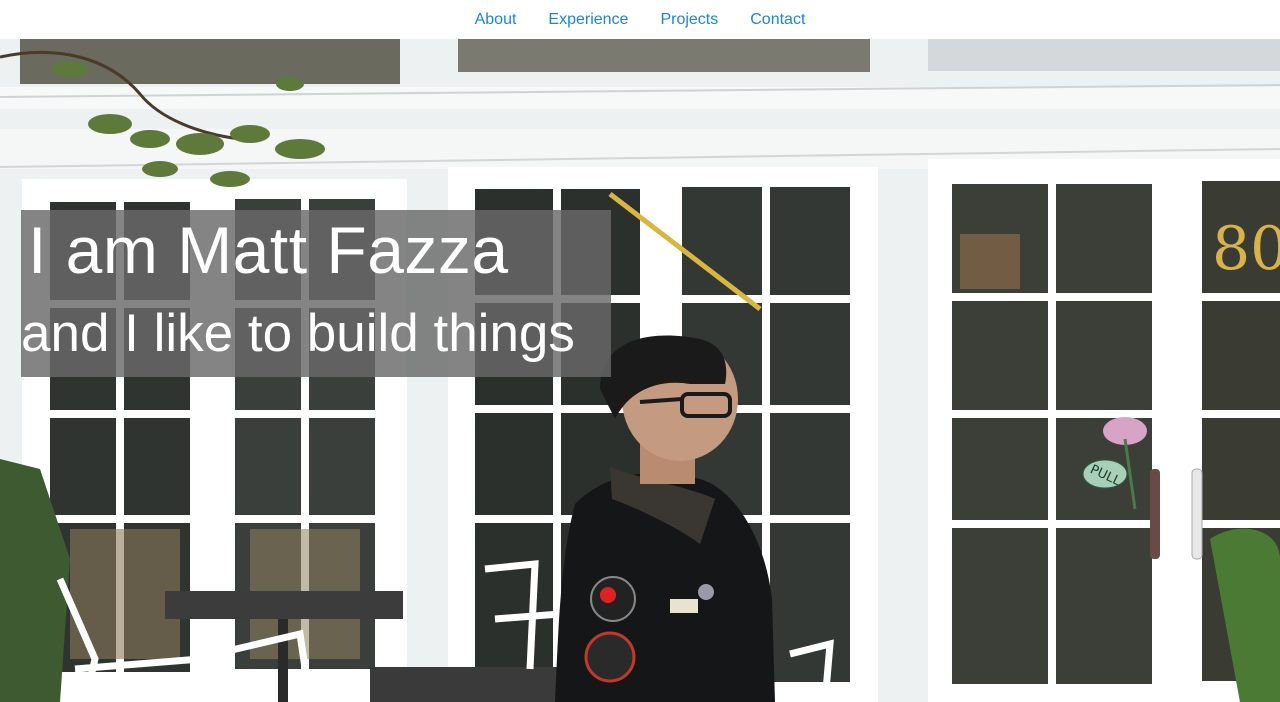  Describe the element at coordinates (588, 20) in the screenshot. I see `nav-link-experience: Experience` at that location.